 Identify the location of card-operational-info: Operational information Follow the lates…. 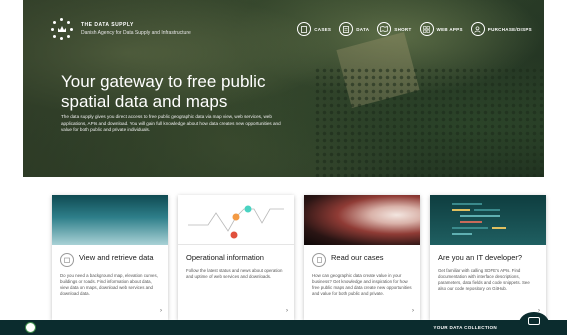
(236, 257).